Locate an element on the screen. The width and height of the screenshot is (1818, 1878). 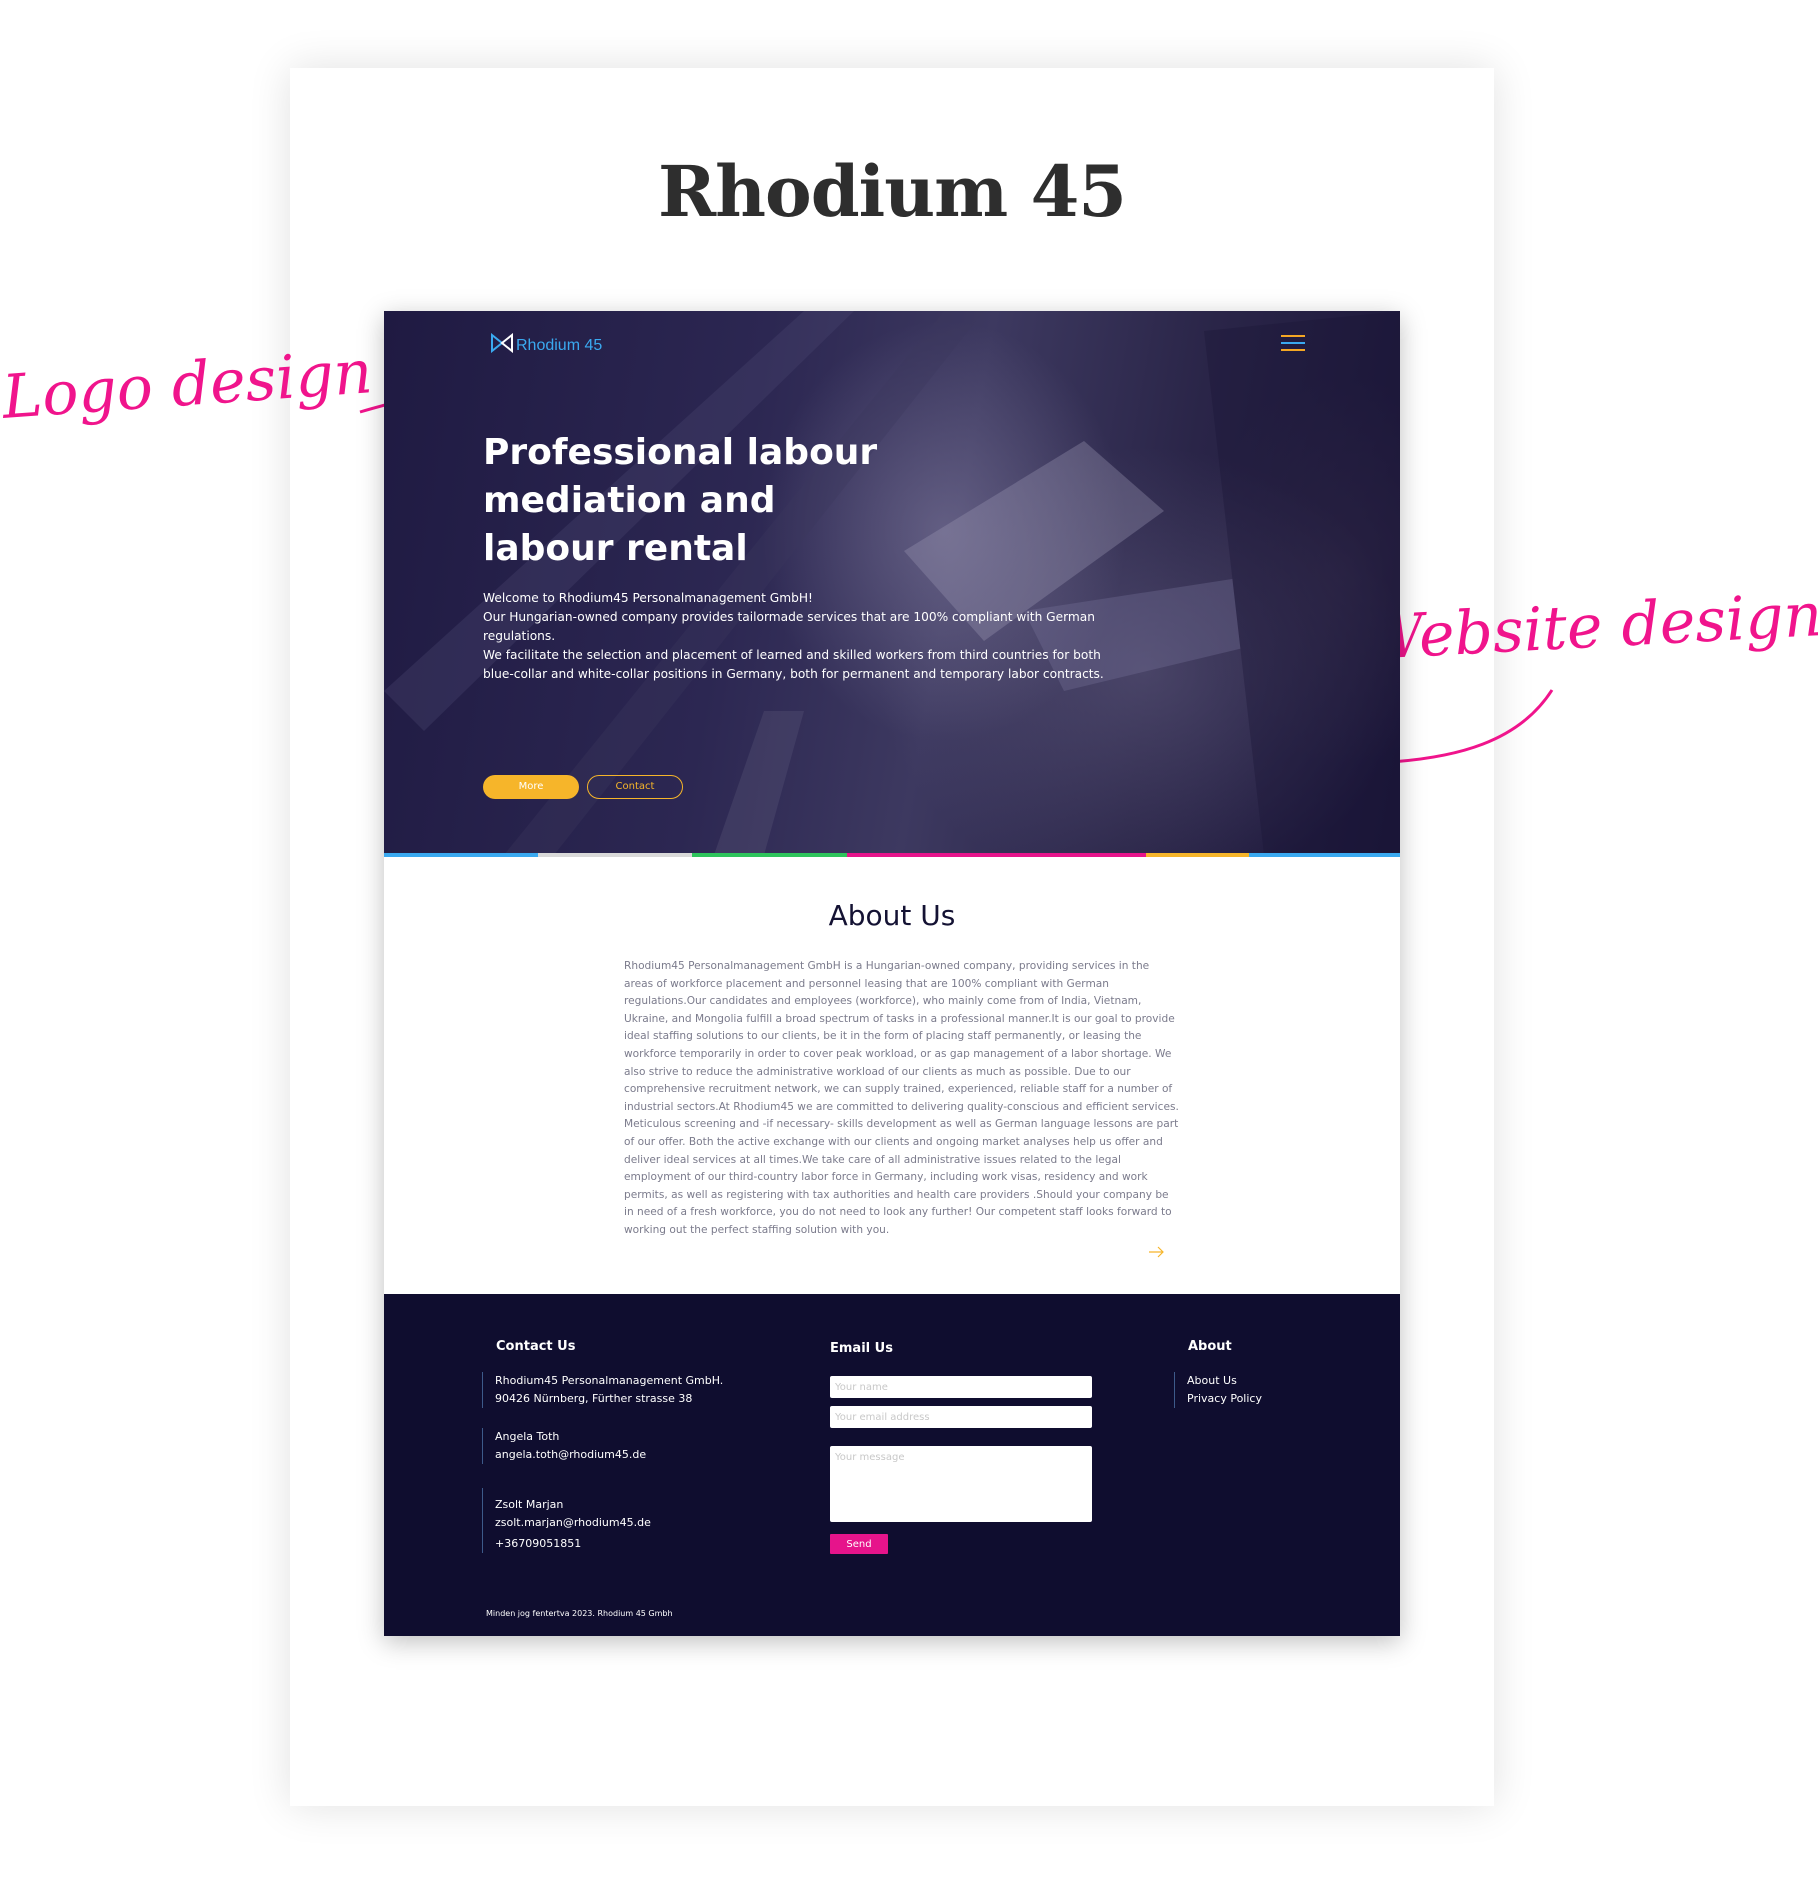
logo-mark-icon is located at coordinates (502, 343).